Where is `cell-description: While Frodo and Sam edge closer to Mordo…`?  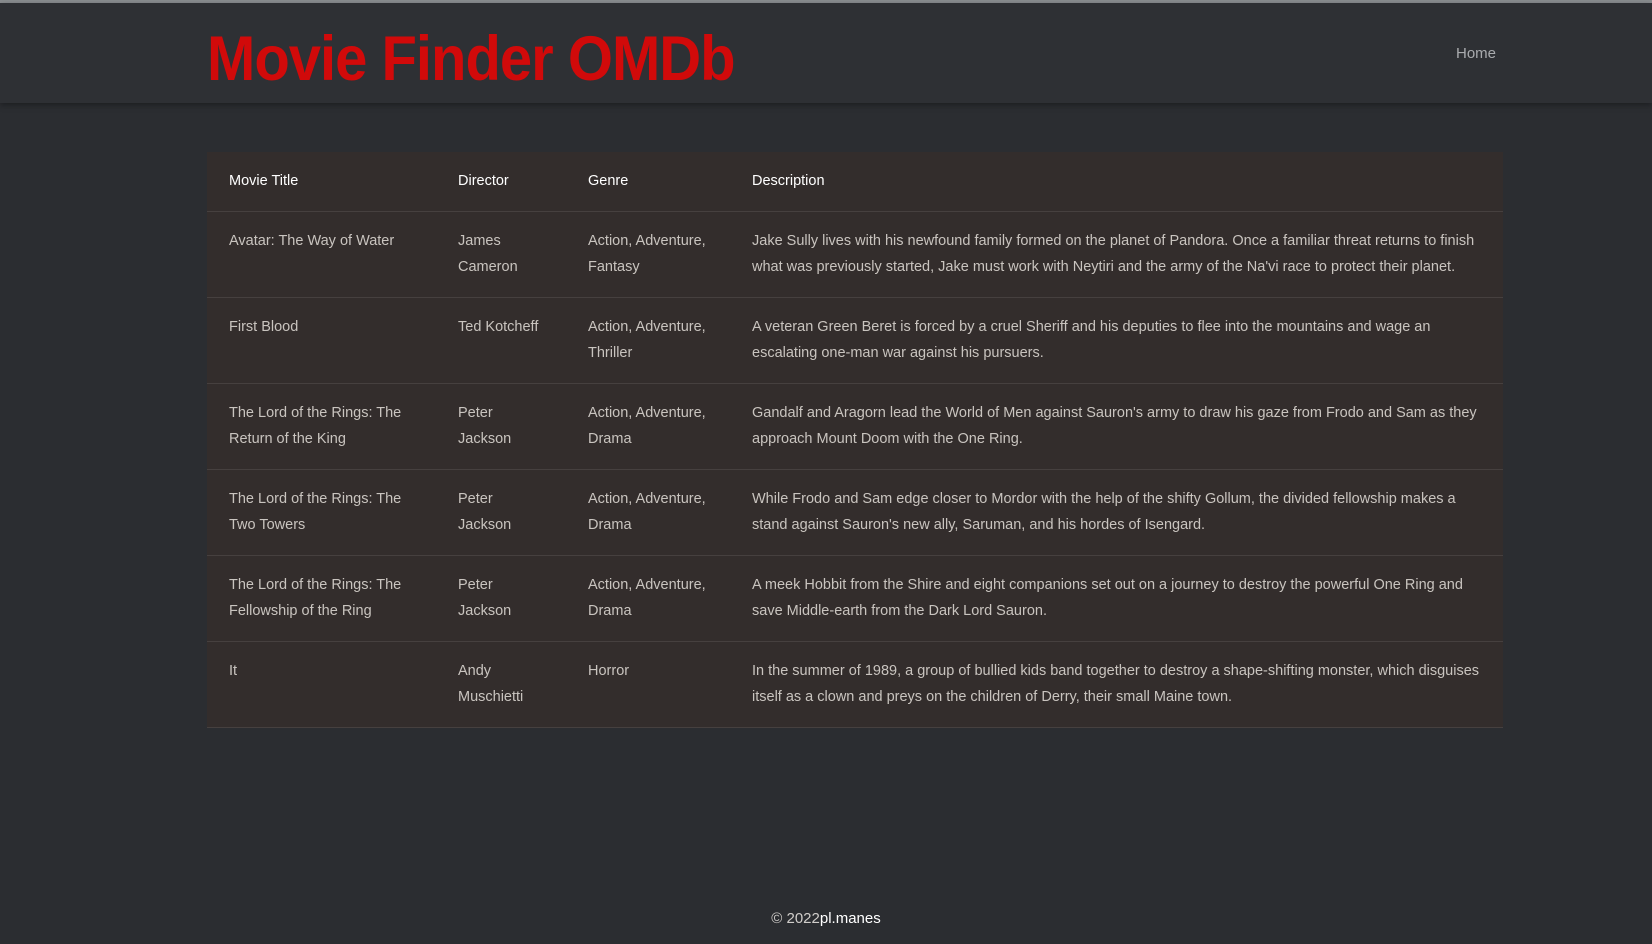
cell-description: While Frodo and Sam edge closer to Mordo… is located at coordinates (1116, 512).